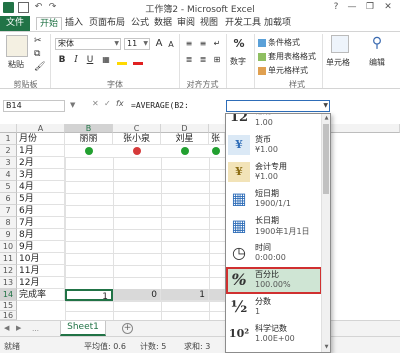 Image resolution: width=400 pixels, height=353 pixels. I want to click on format-short-date: ▦ 短日期 1900/1/1, so click(274, 199).